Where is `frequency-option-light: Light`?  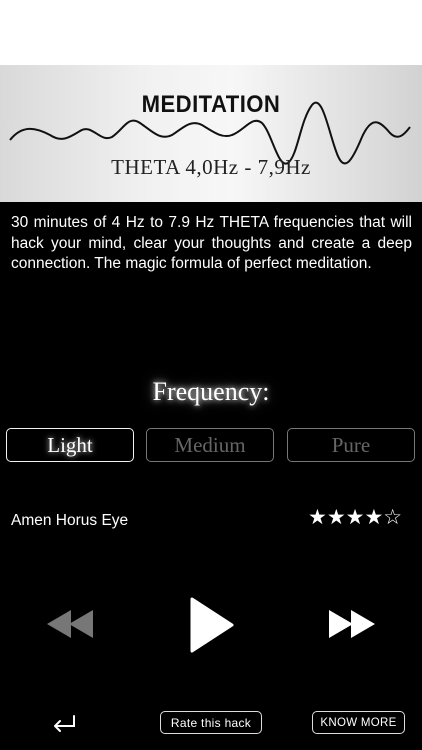
frequency-option-light: Light is located at coordinates (70, 445).